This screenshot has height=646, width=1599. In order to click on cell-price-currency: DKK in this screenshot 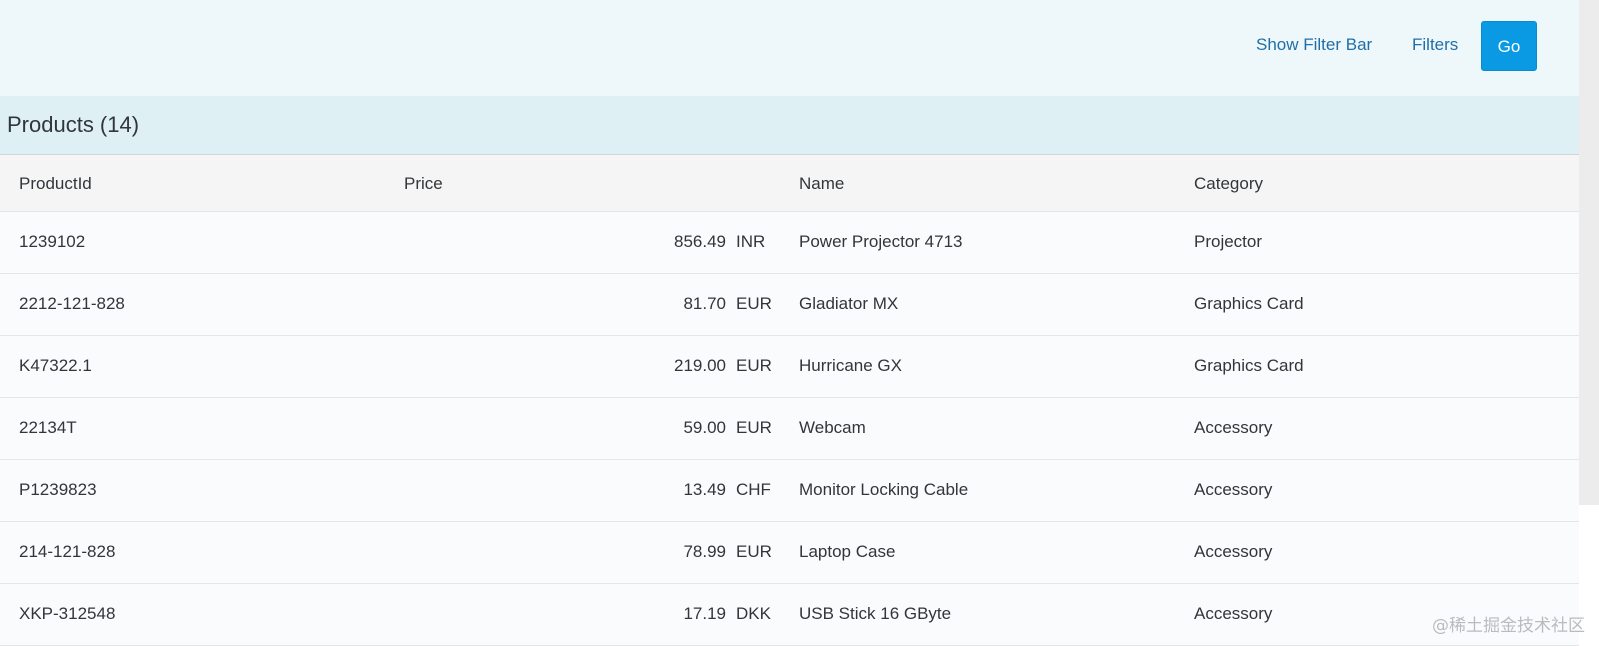, I will do `click(753, 613)`.